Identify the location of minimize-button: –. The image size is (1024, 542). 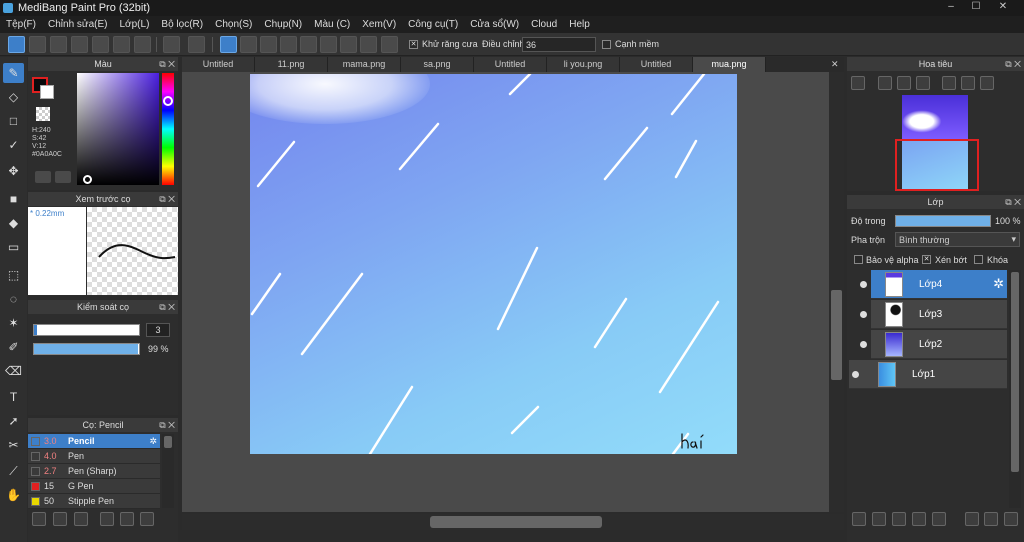
(951, 7).